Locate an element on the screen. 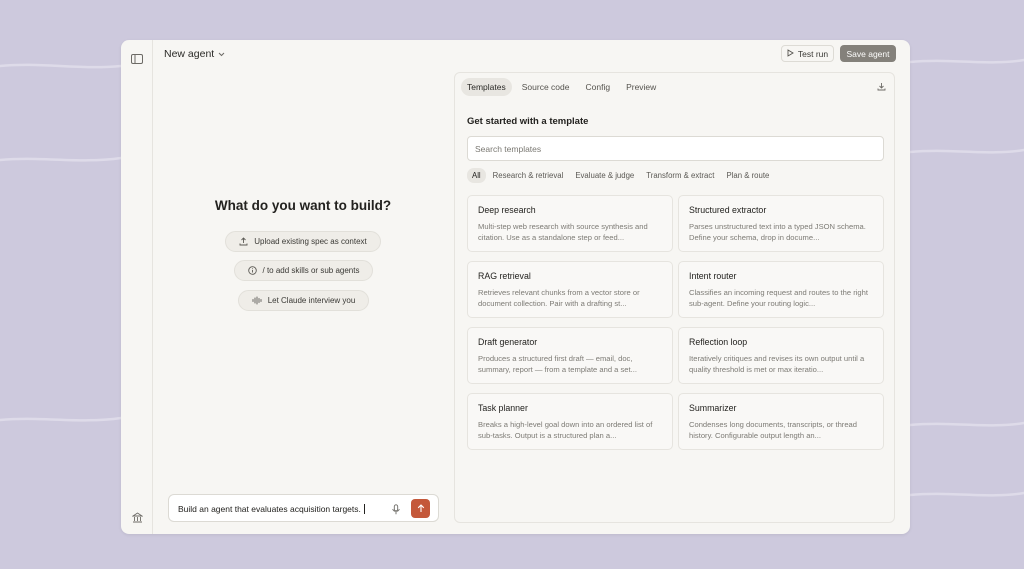 The image size is (1024, 569). play-icon is located at coordinates (790, 53).